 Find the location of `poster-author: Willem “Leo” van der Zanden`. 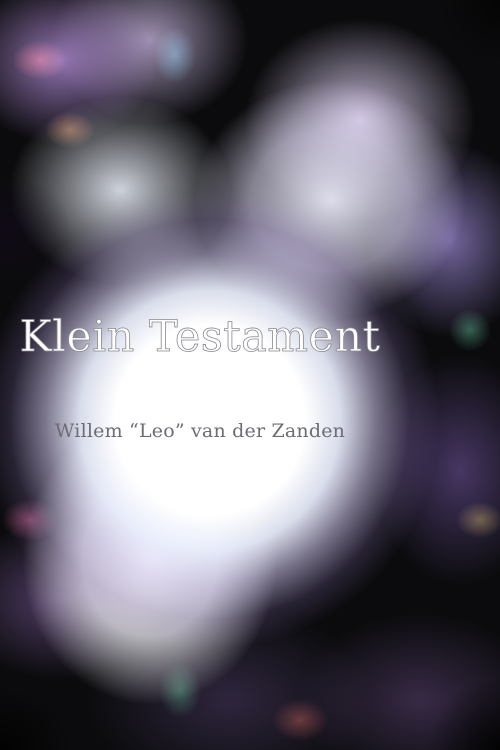

poster-author: Willem “Leo” van der Zanden is located at coordinates (200, 431).